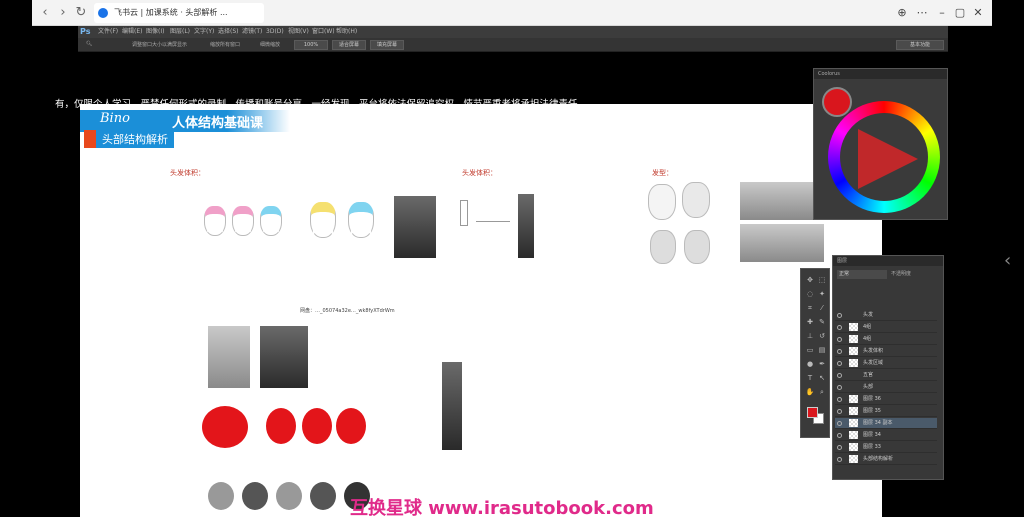 The width and height of the screenshot is (1024, 517). I want to click on saturation-triangle, so click(888, 159).